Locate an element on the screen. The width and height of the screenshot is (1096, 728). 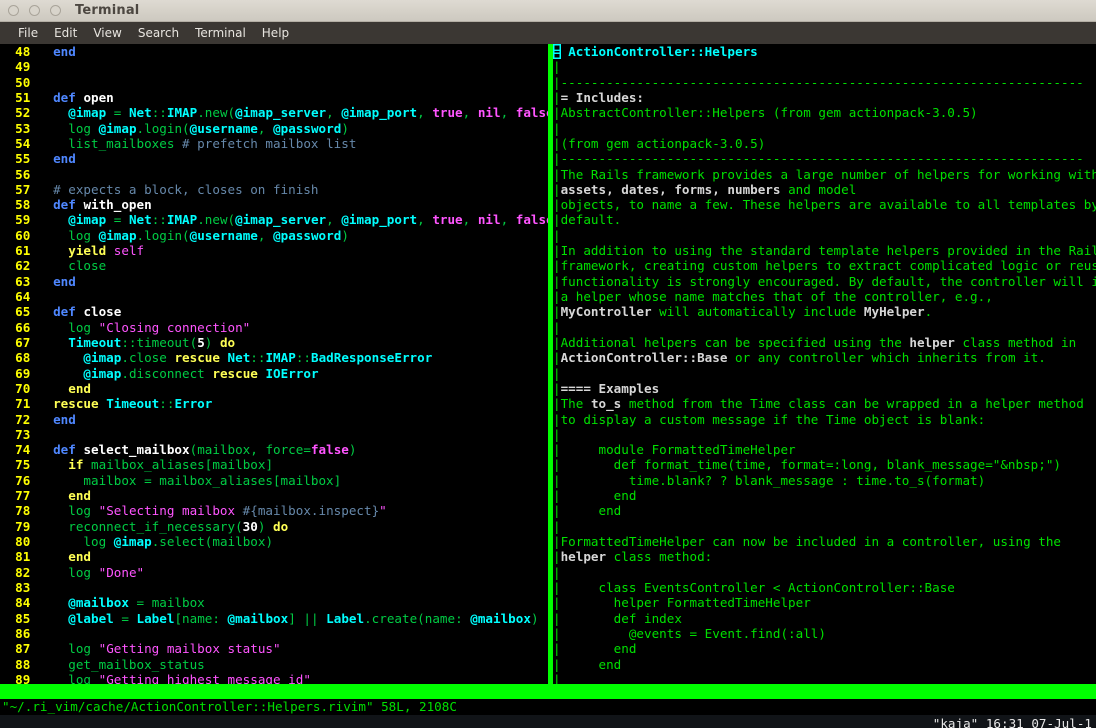
menu-file: File is located at coordinates (28, 33).